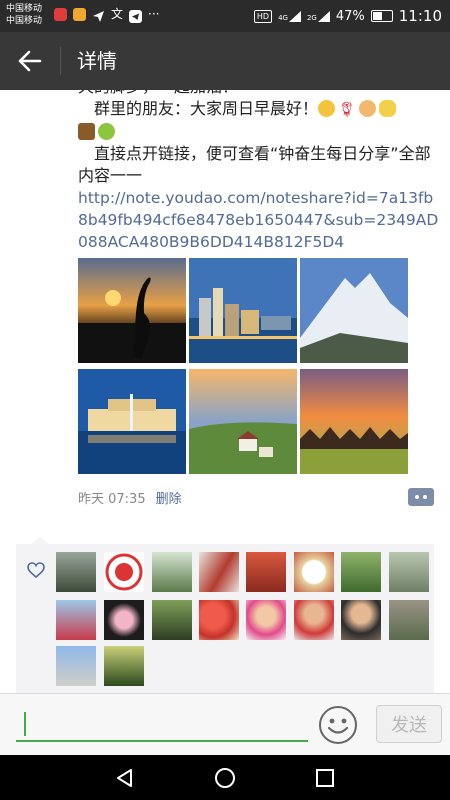 The height and width of the screenshot is (800, 450). What do you see at coordinates (354, 421) in the screenshot?
I see `photo-village-sunset` at bounding box center [354, 421].